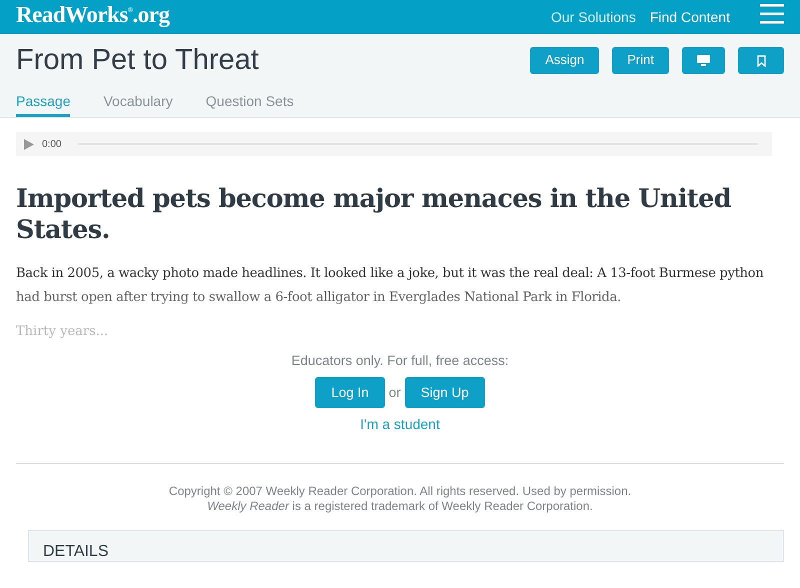 The height and width of the screenshot is (588, 800). I want to click on tab: Passage, so click(43, 101).